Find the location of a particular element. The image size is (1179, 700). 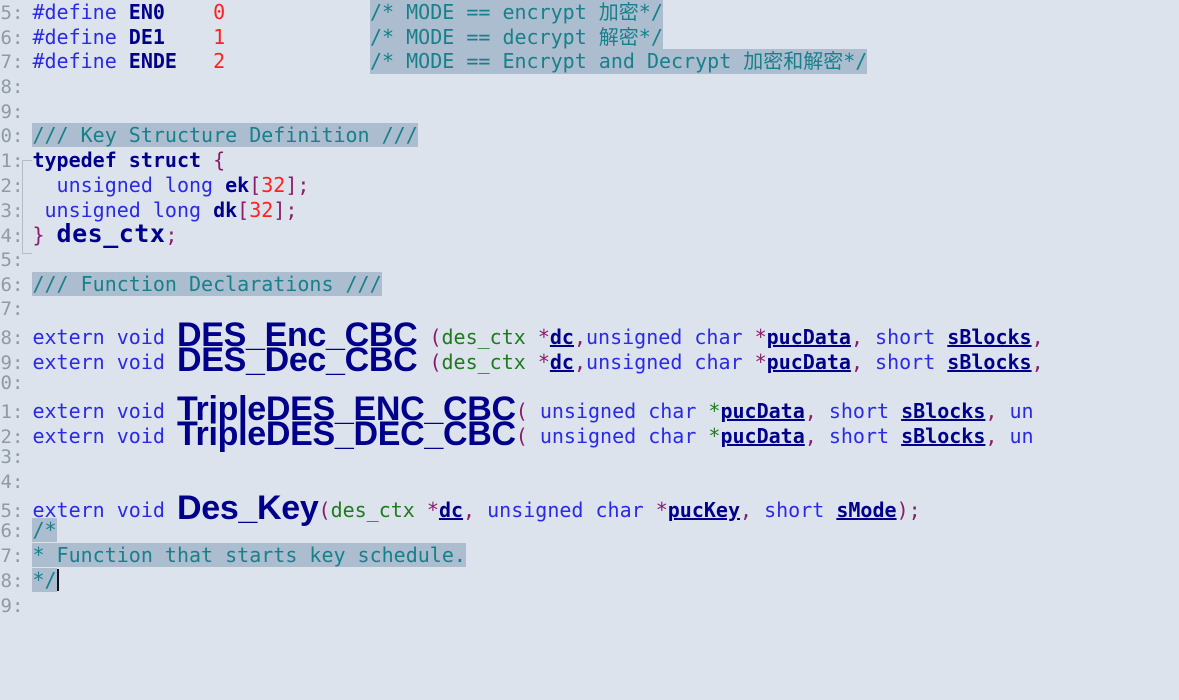

code-content: /// Key Structure Definition /// is located at coordinates (220, 135).